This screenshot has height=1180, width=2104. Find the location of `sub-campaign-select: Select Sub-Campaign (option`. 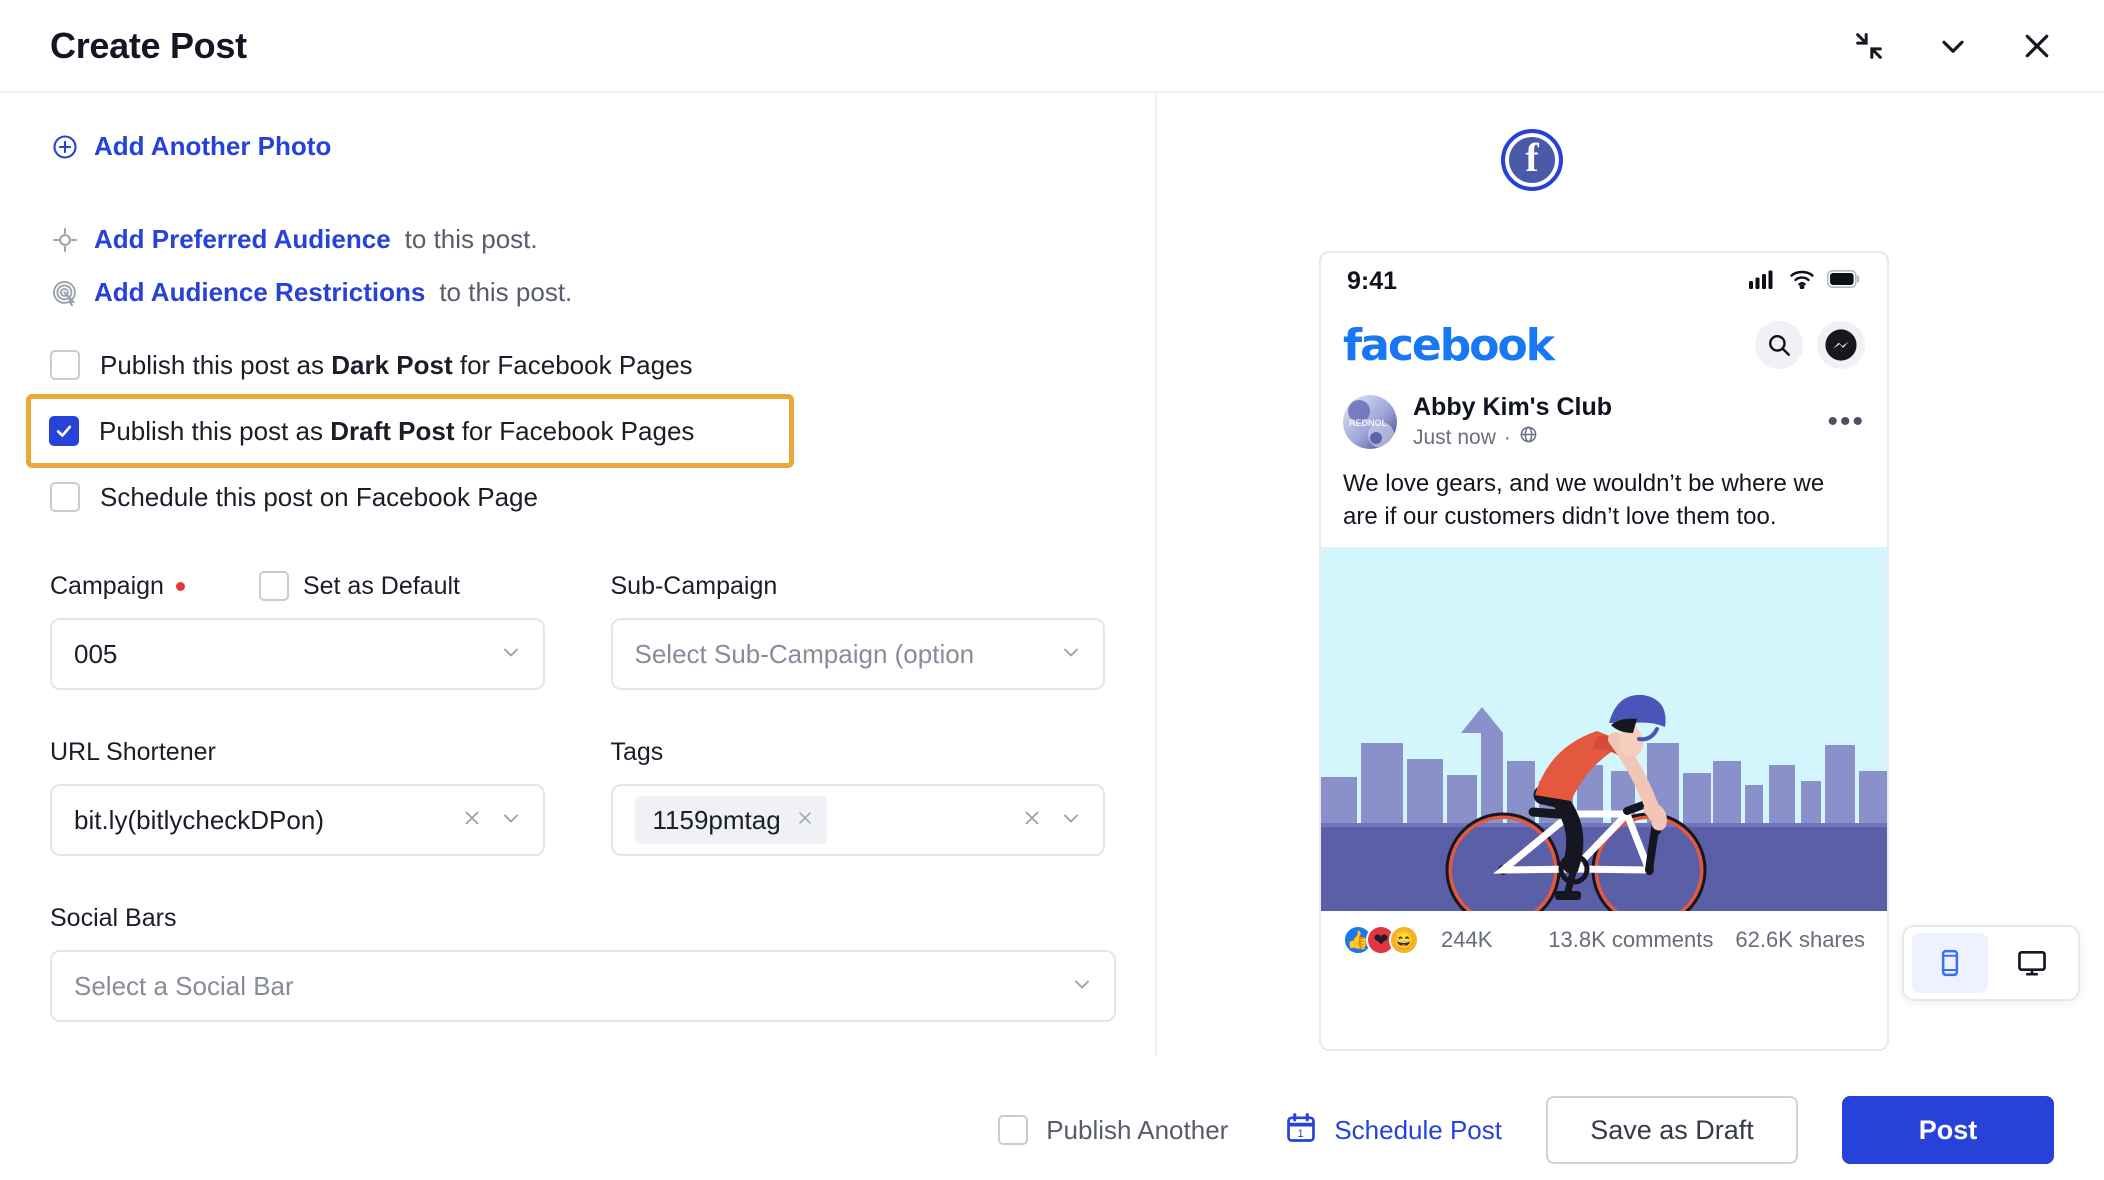

sub-campaign-select: Select Sub-Campaign (option is located at coordinates (857, 654).